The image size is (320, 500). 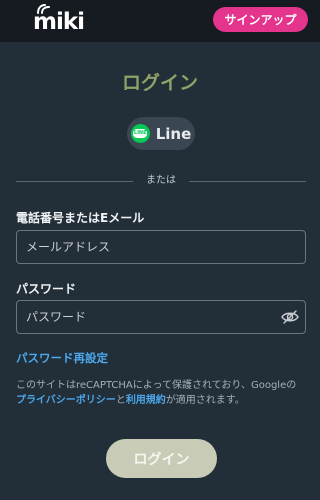 What do you see at coordinates (62, 358) in the screenshot?
I see `password-reset-link: パスワード再設定` at bounding box center [62, 358].